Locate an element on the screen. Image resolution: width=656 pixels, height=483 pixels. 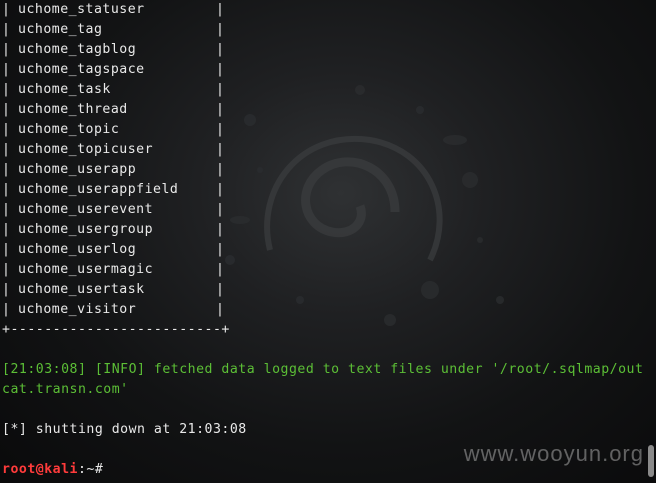
scrollbar-thumb is located at coordinates (651, 461).